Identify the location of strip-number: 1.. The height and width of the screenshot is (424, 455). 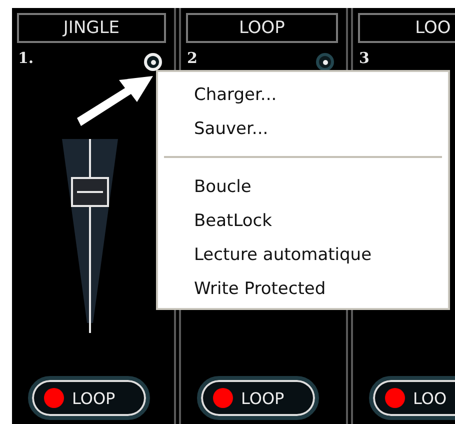
(26, 58).